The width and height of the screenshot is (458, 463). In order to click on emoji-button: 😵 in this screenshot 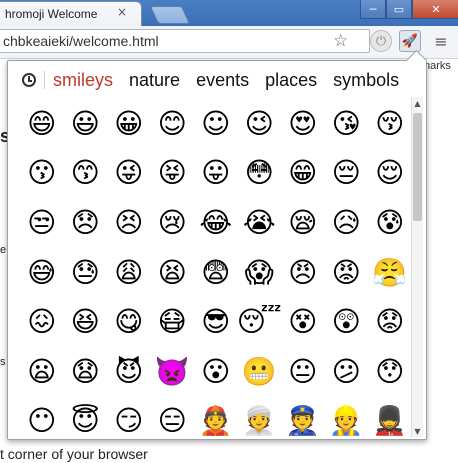, I will do `click(303, 322)`.